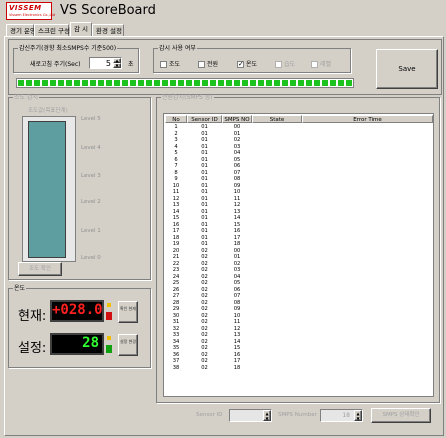 The width and height of the screenshot is (446, 438). Describe the element at coordinates (109, 316) in the screenshot. I see `current-temp-alarm-led` at that location.